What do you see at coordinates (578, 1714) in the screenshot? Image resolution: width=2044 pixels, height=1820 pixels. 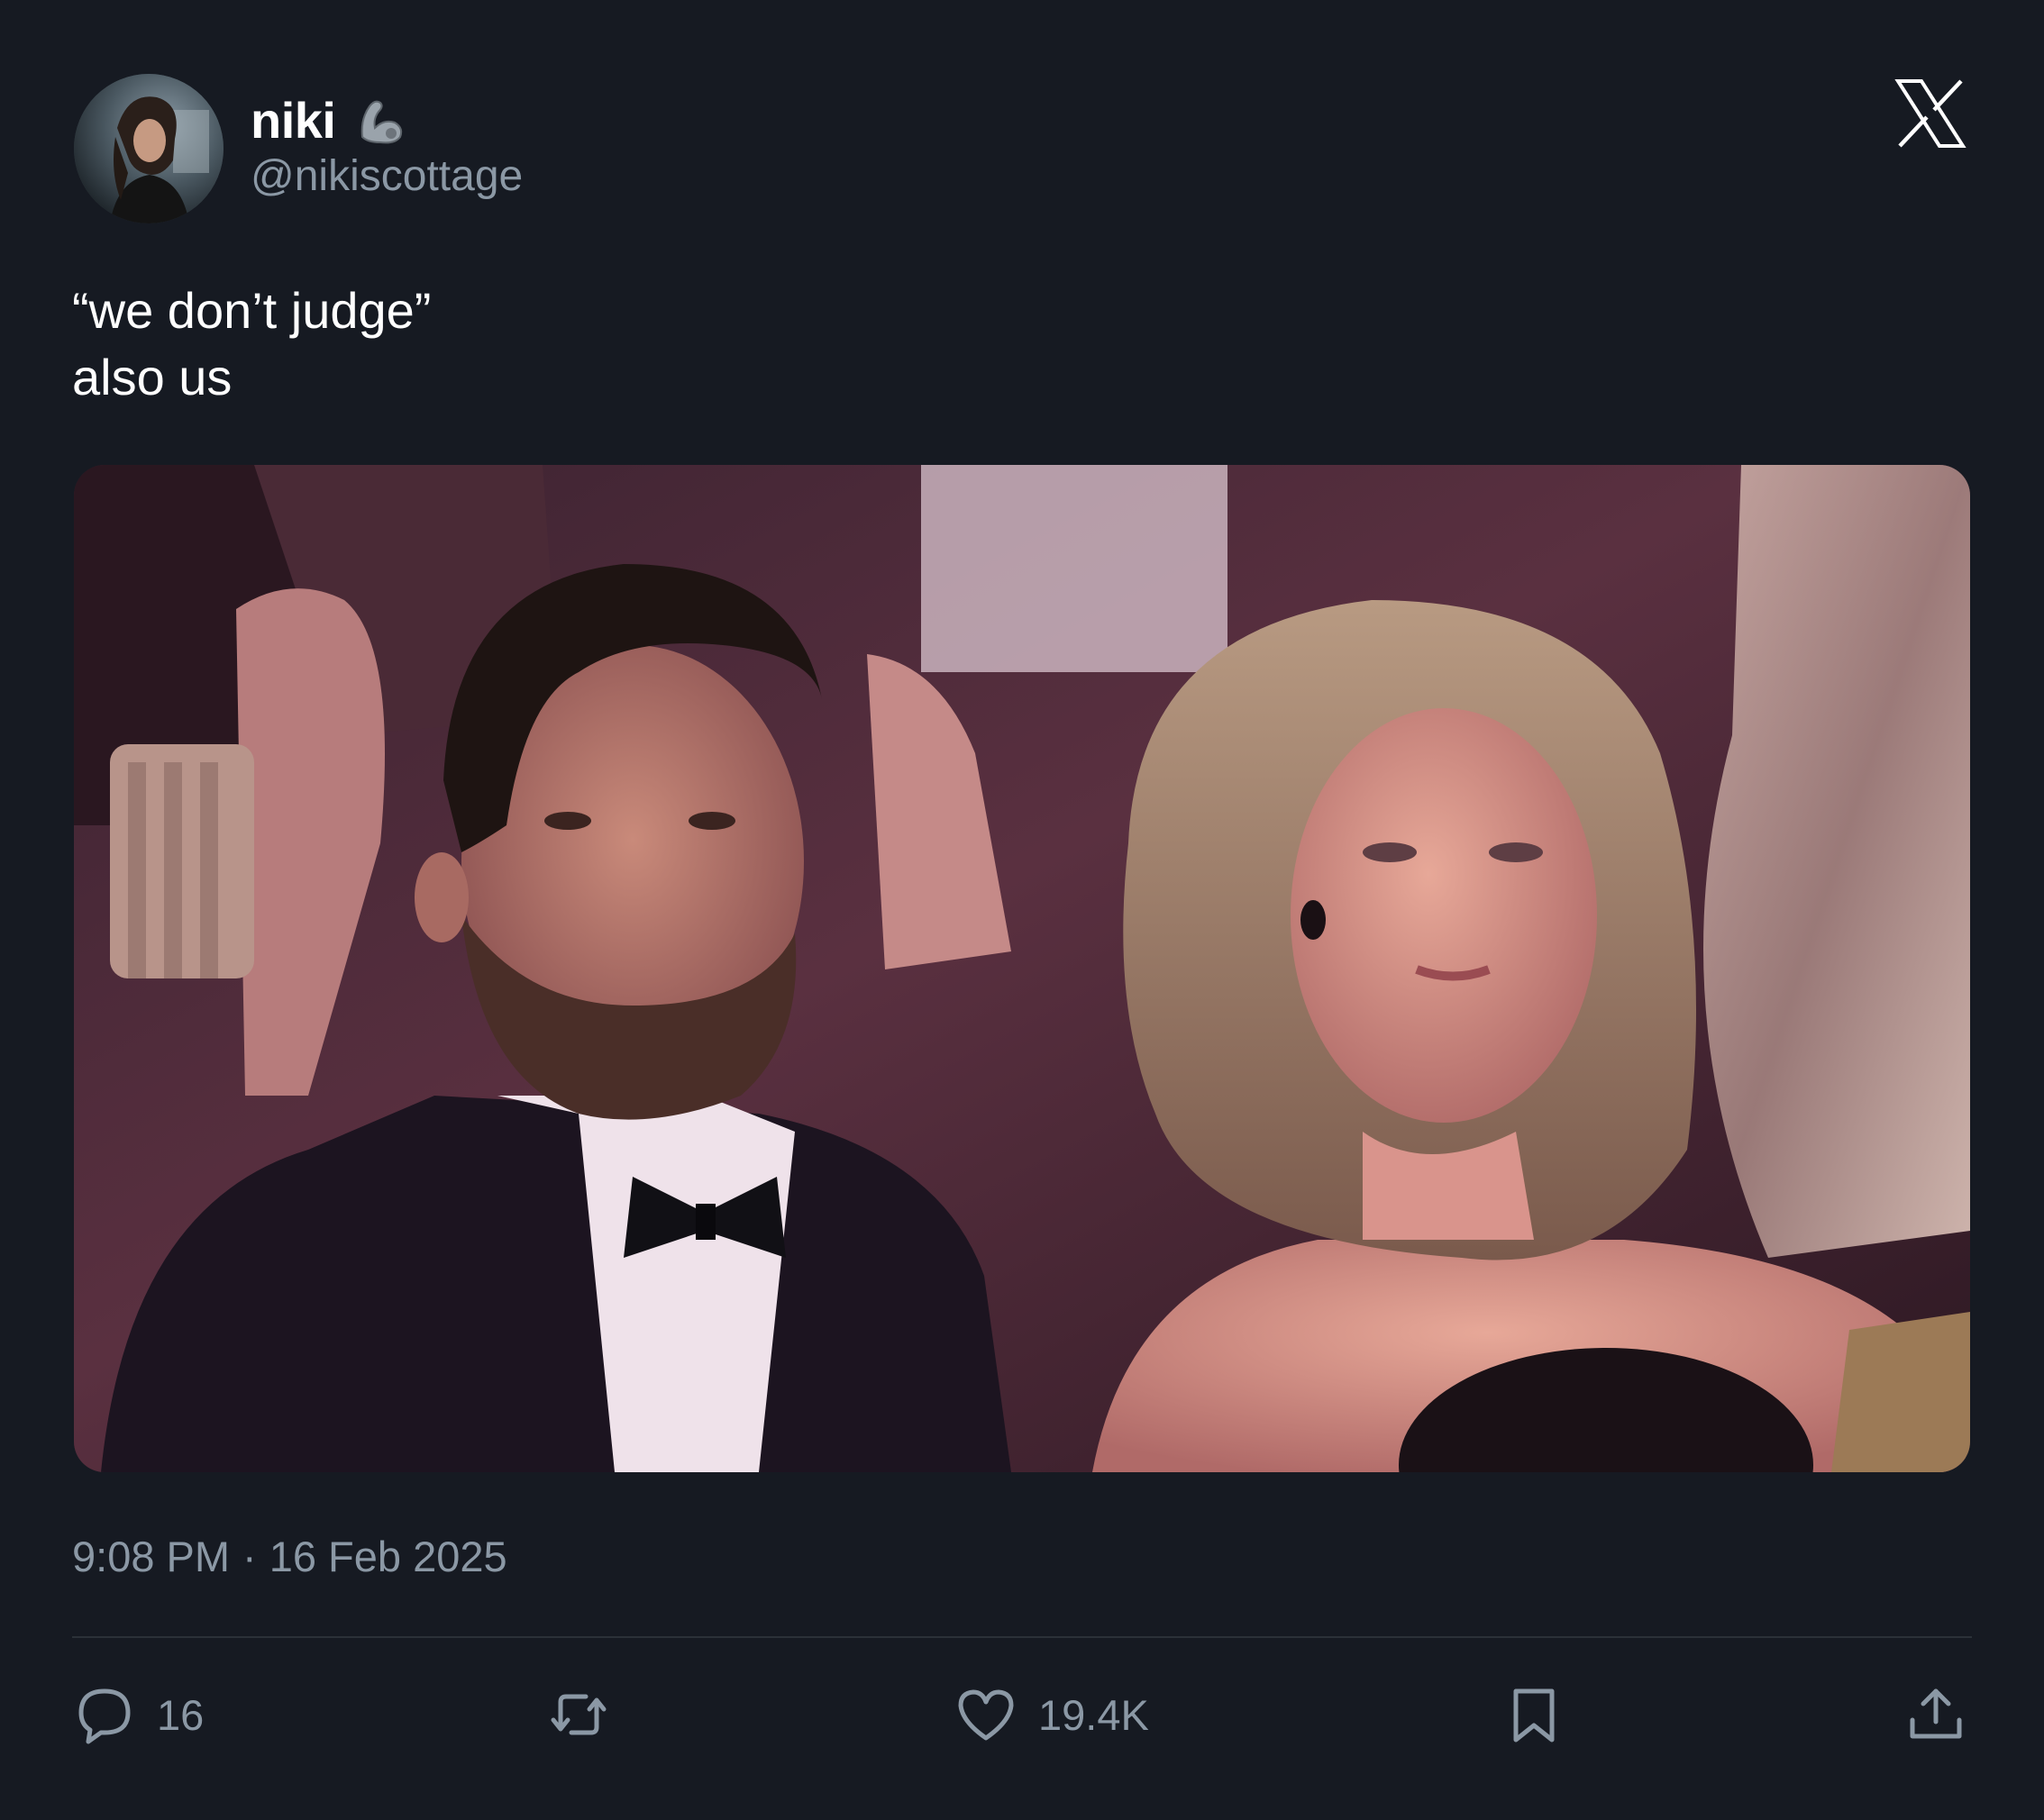 I see `retweet-icon` at bounding box center [578, 1714].